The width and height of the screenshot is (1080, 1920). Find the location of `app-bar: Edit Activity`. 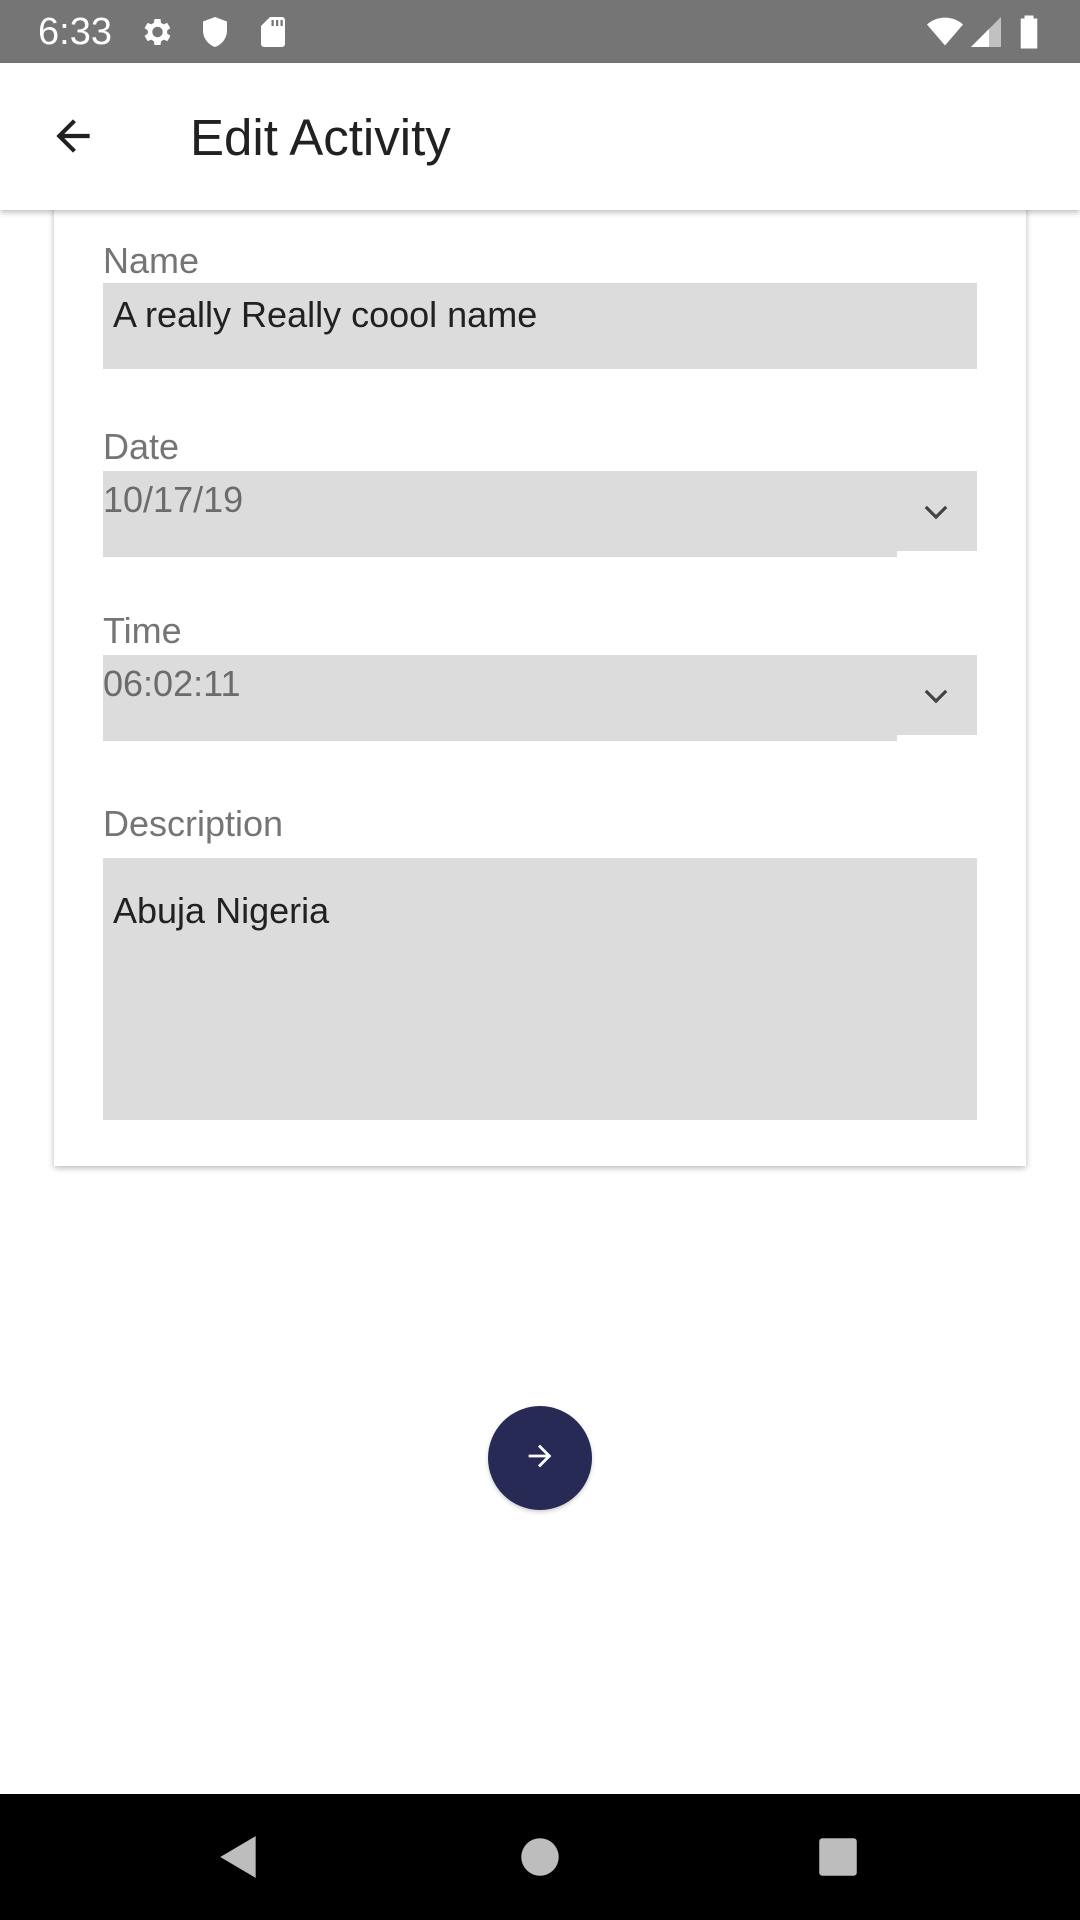

app-bar: Edit Activity is located at coordinates (540, 136).